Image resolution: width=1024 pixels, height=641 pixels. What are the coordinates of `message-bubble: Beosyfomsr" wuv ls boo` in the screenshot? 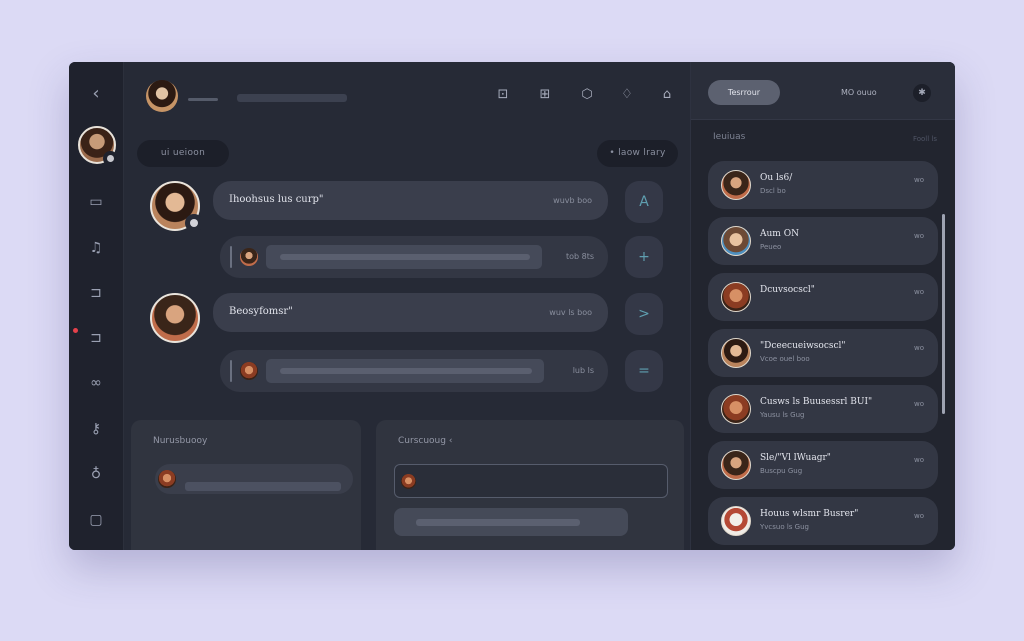 It's located at (410, 312).